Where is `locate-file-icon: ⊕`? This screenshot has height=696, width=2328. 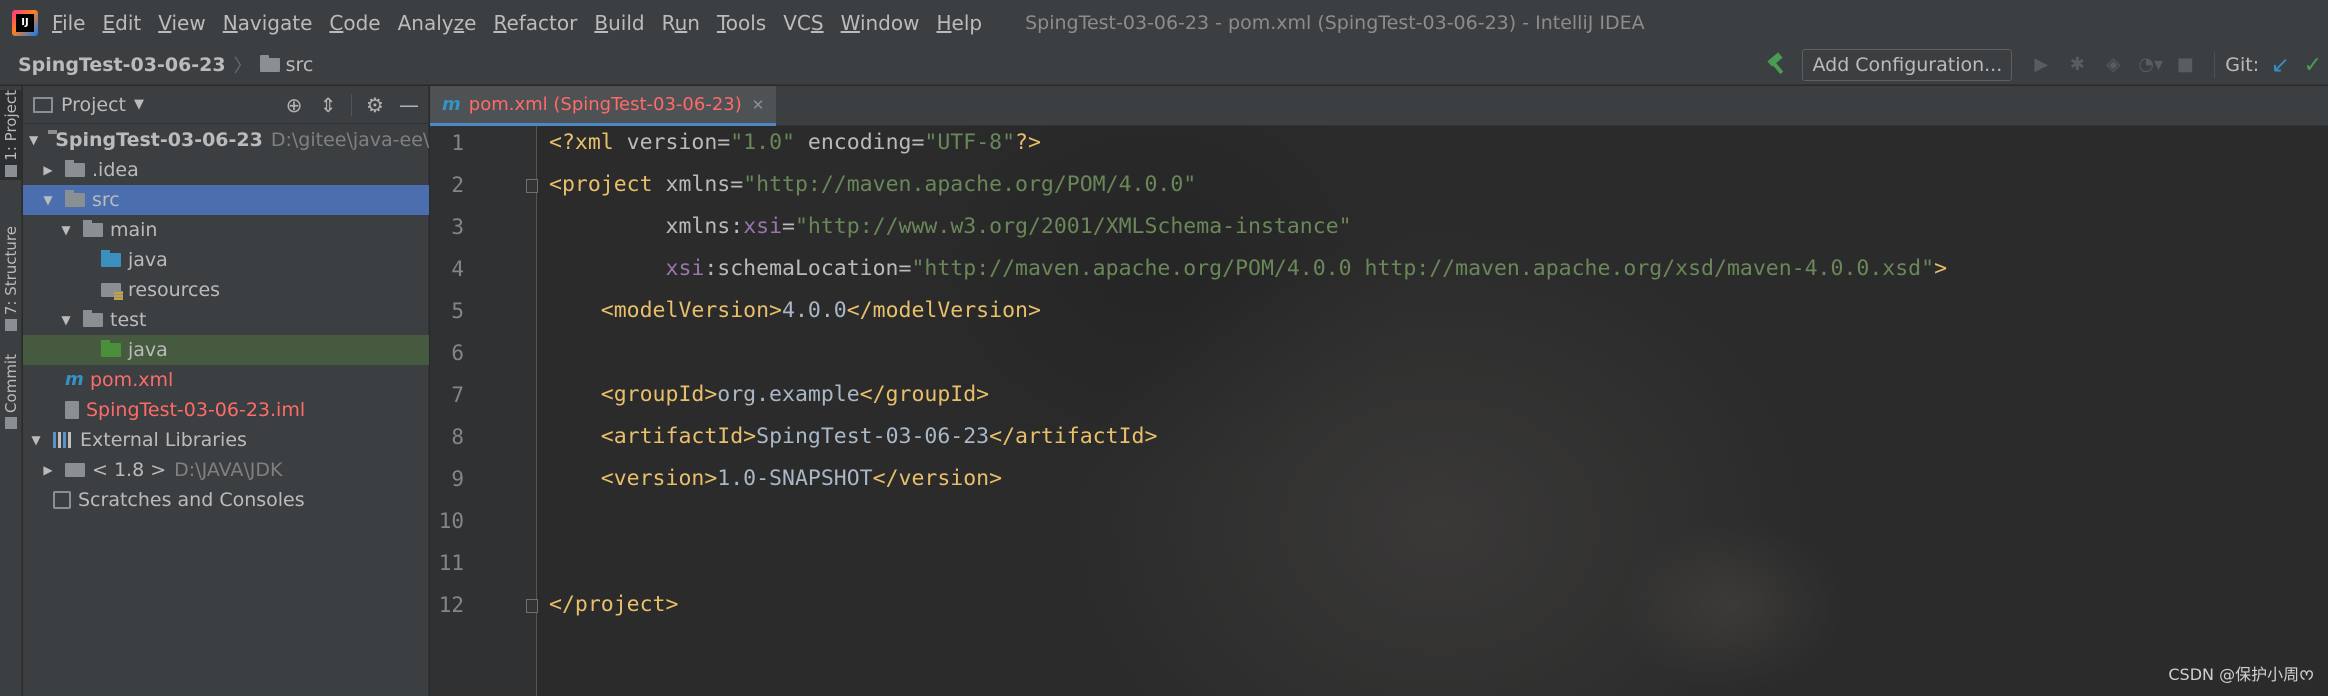 locate-file-icon: ⊕ is located at coordinates (294, 105).